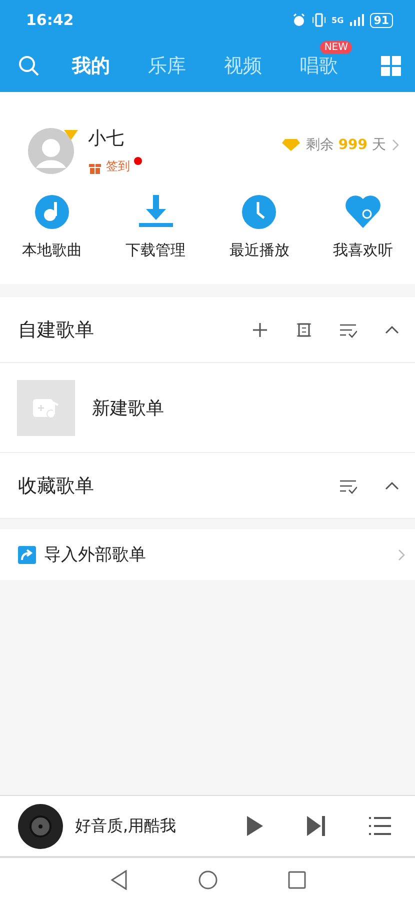 The image size is (415, 900). Describe the element at coordinates (338, 20) in the screenshot. I see `network-label: 5G` at that location.